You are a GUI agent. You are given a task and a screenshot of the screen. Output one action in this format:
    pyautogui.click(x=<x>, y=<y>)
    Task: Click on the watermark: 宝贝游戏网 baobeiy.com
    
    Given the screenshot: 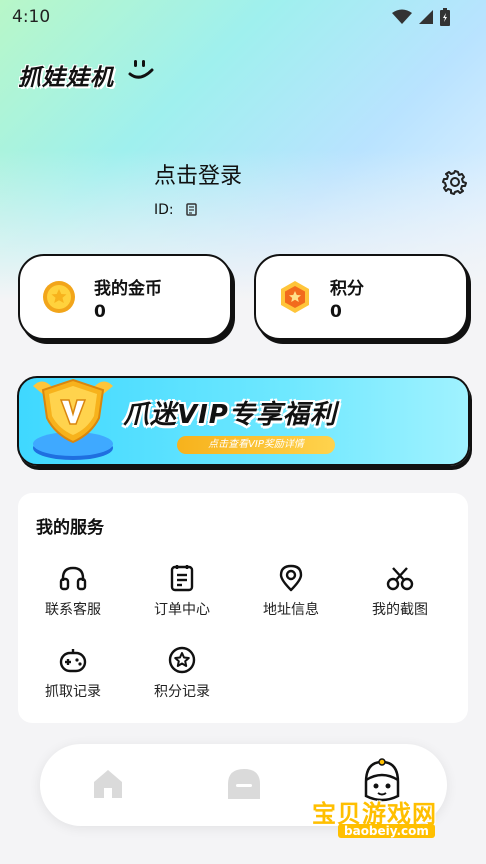 What is the action you would take?
    pyautogui.click(x=383, y=820)
    